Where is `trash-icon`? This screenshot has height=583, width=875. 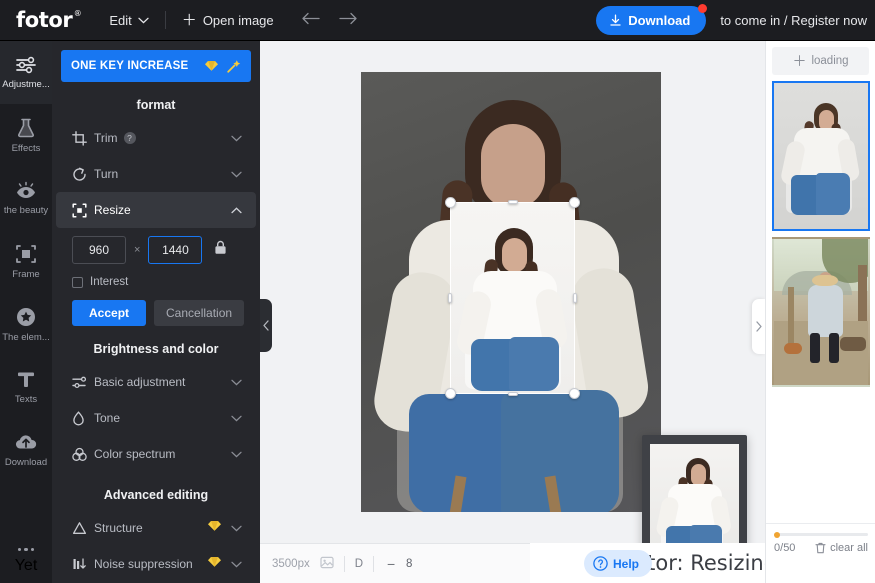
trash-icon is located at coordinates (820, 548).